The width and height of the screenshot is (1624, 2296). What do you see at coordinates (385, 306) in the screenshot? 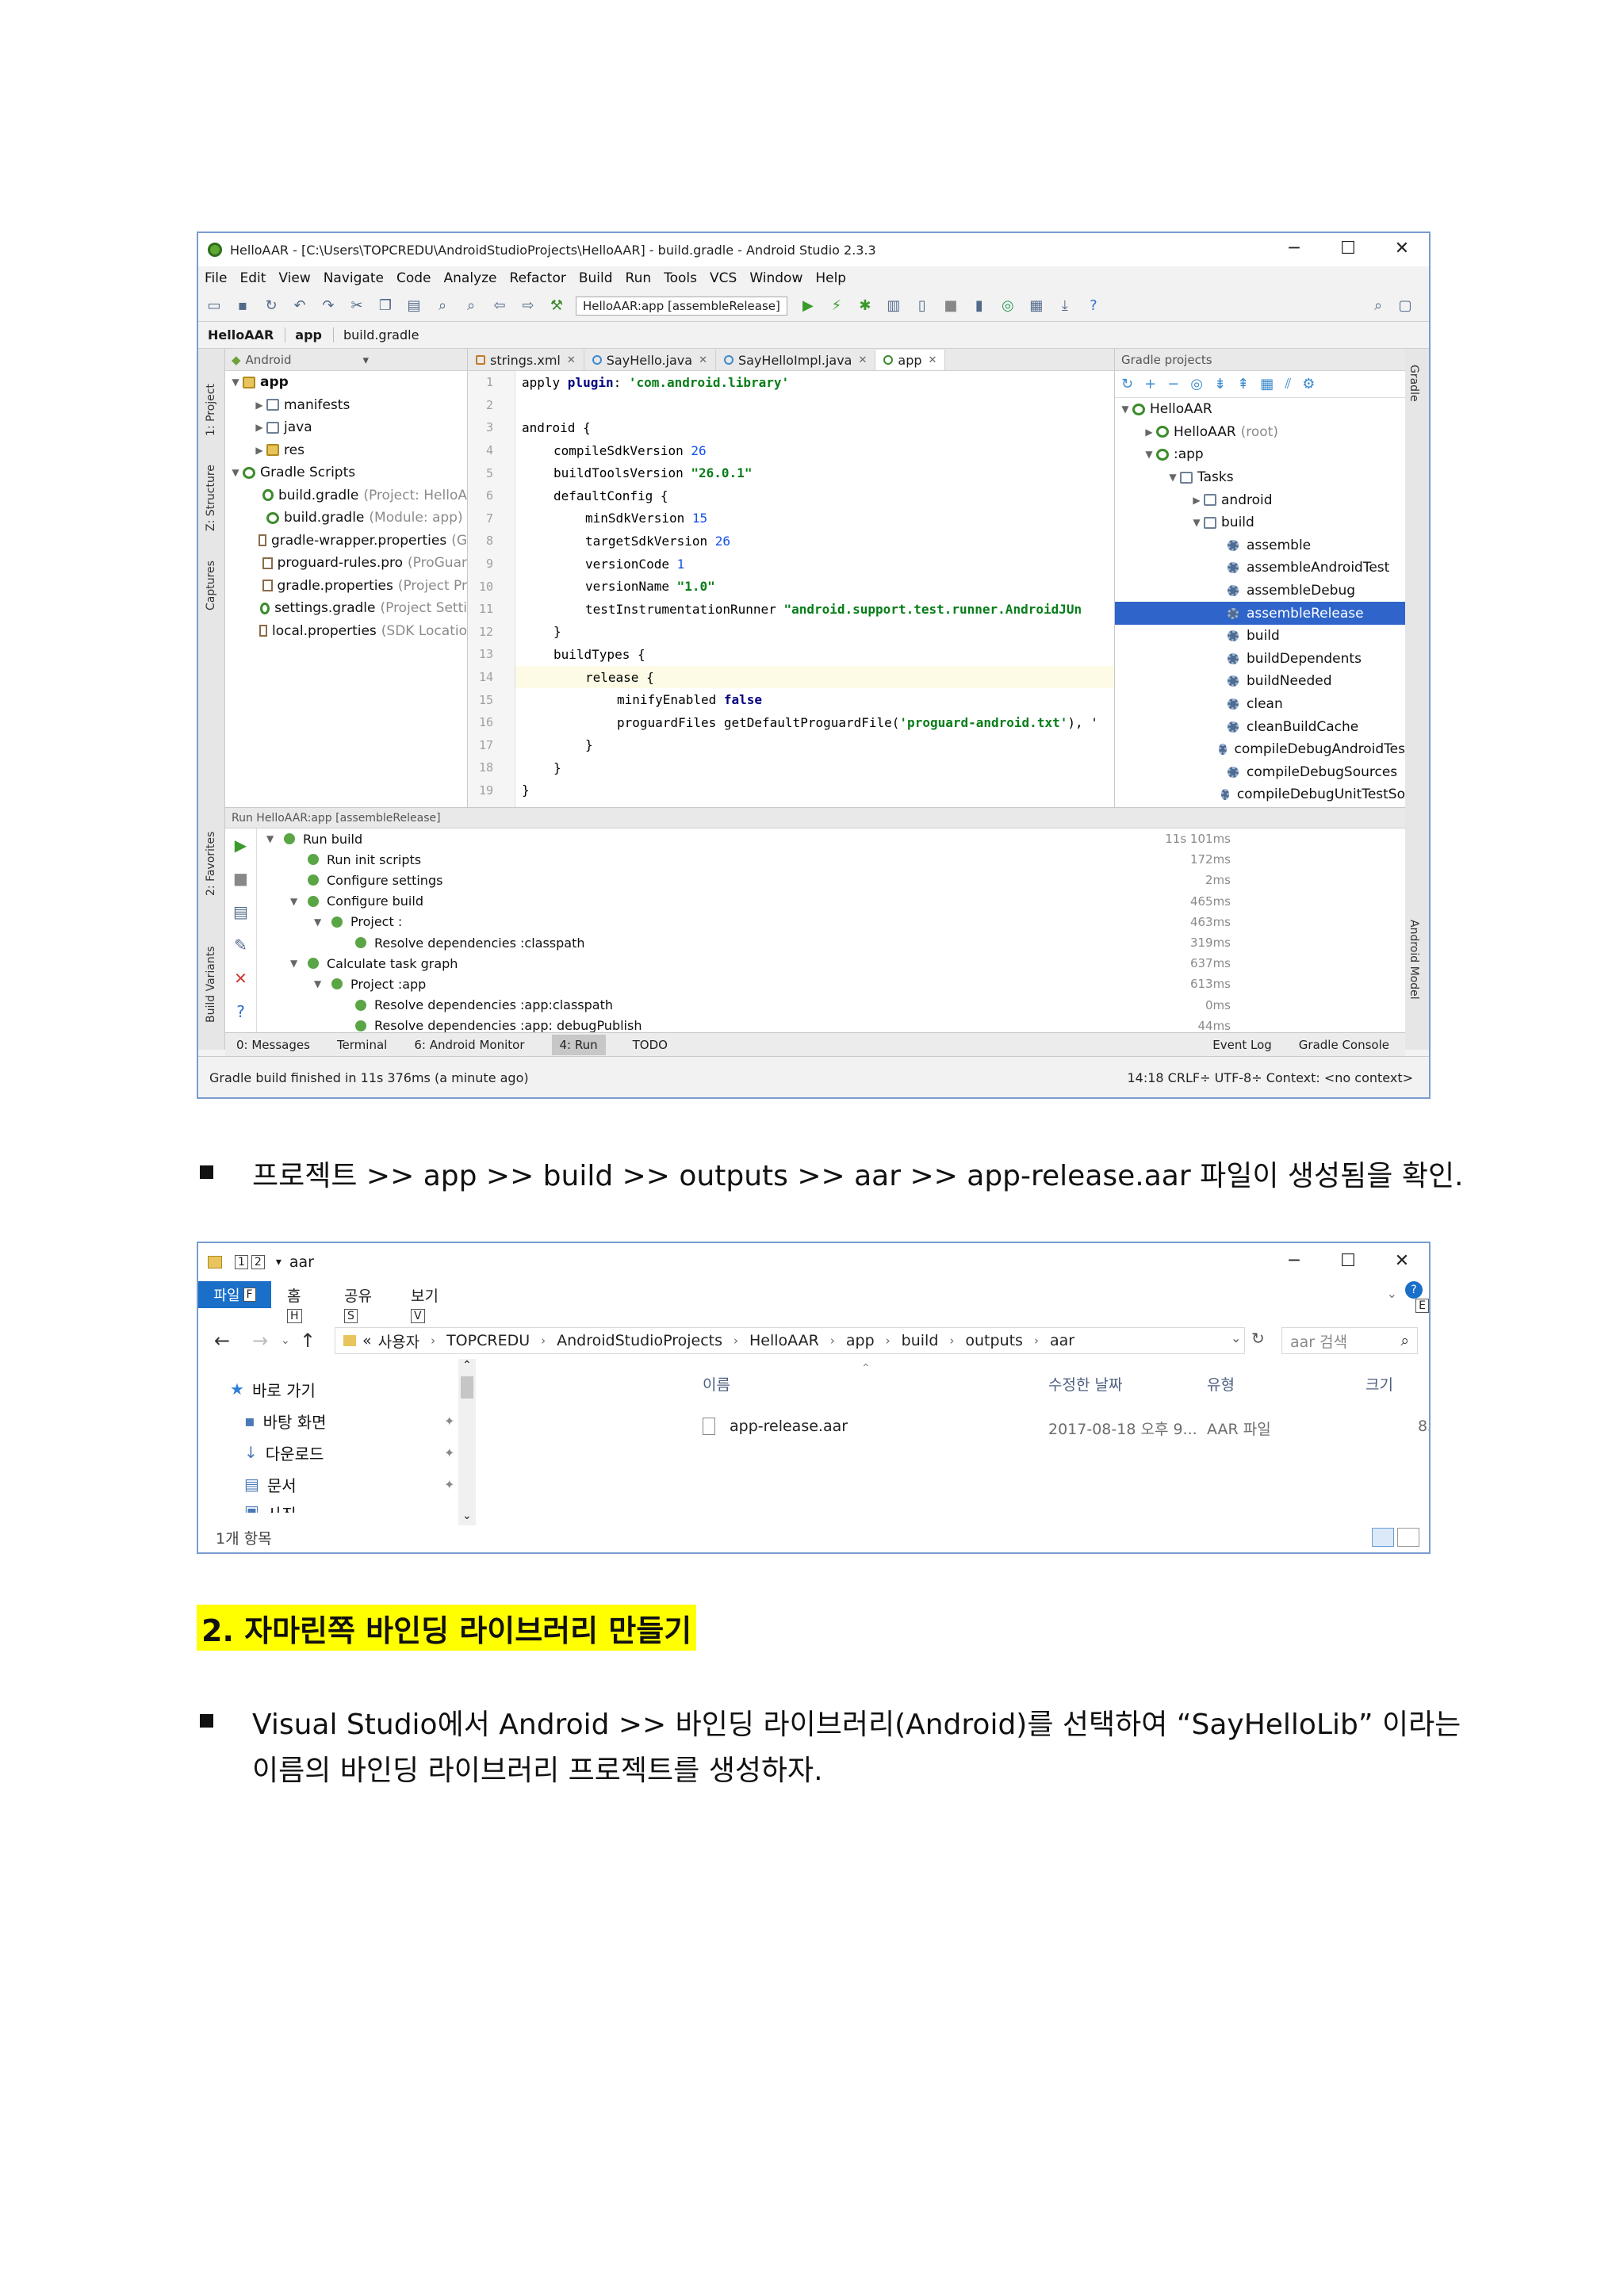
I see `copy-icon: ❐` at bounding box center [385, 306].